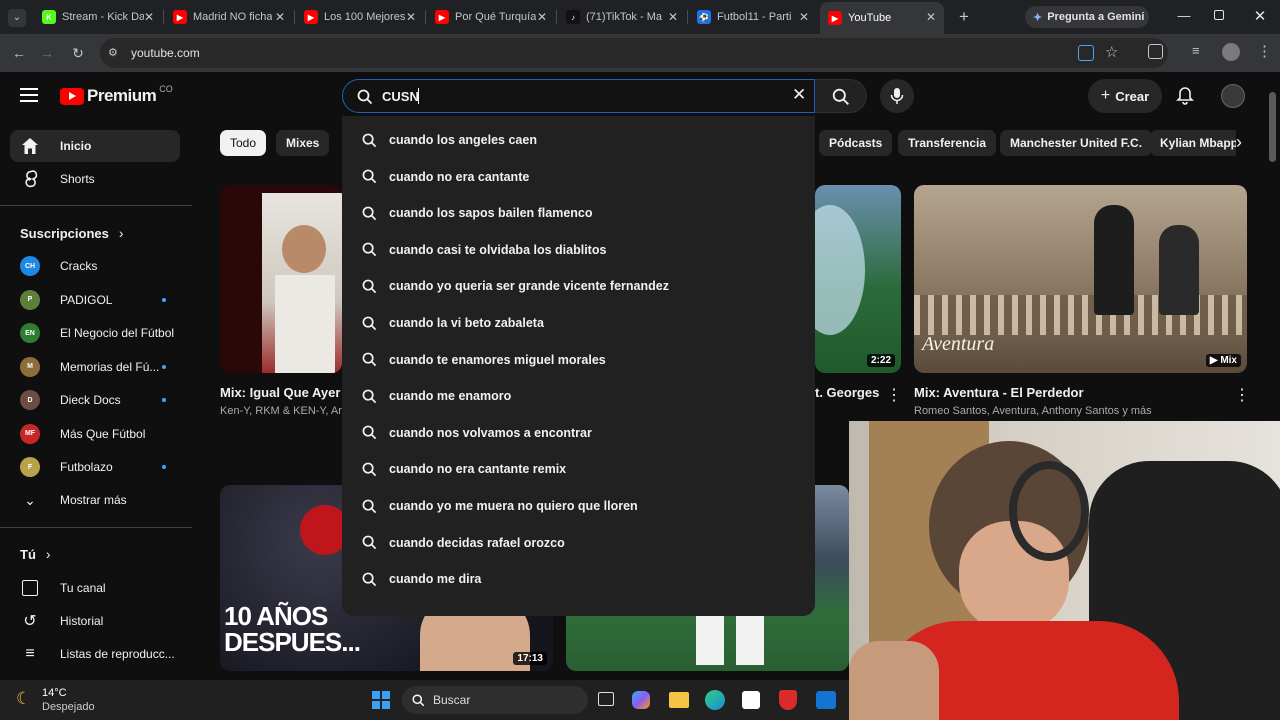 The width and height of the screenshot is (1280, 720). Describe the element at coordinates (882, 18) in the screenshot. I see `browser-tab: ▶ YouTube ✕` at that location.